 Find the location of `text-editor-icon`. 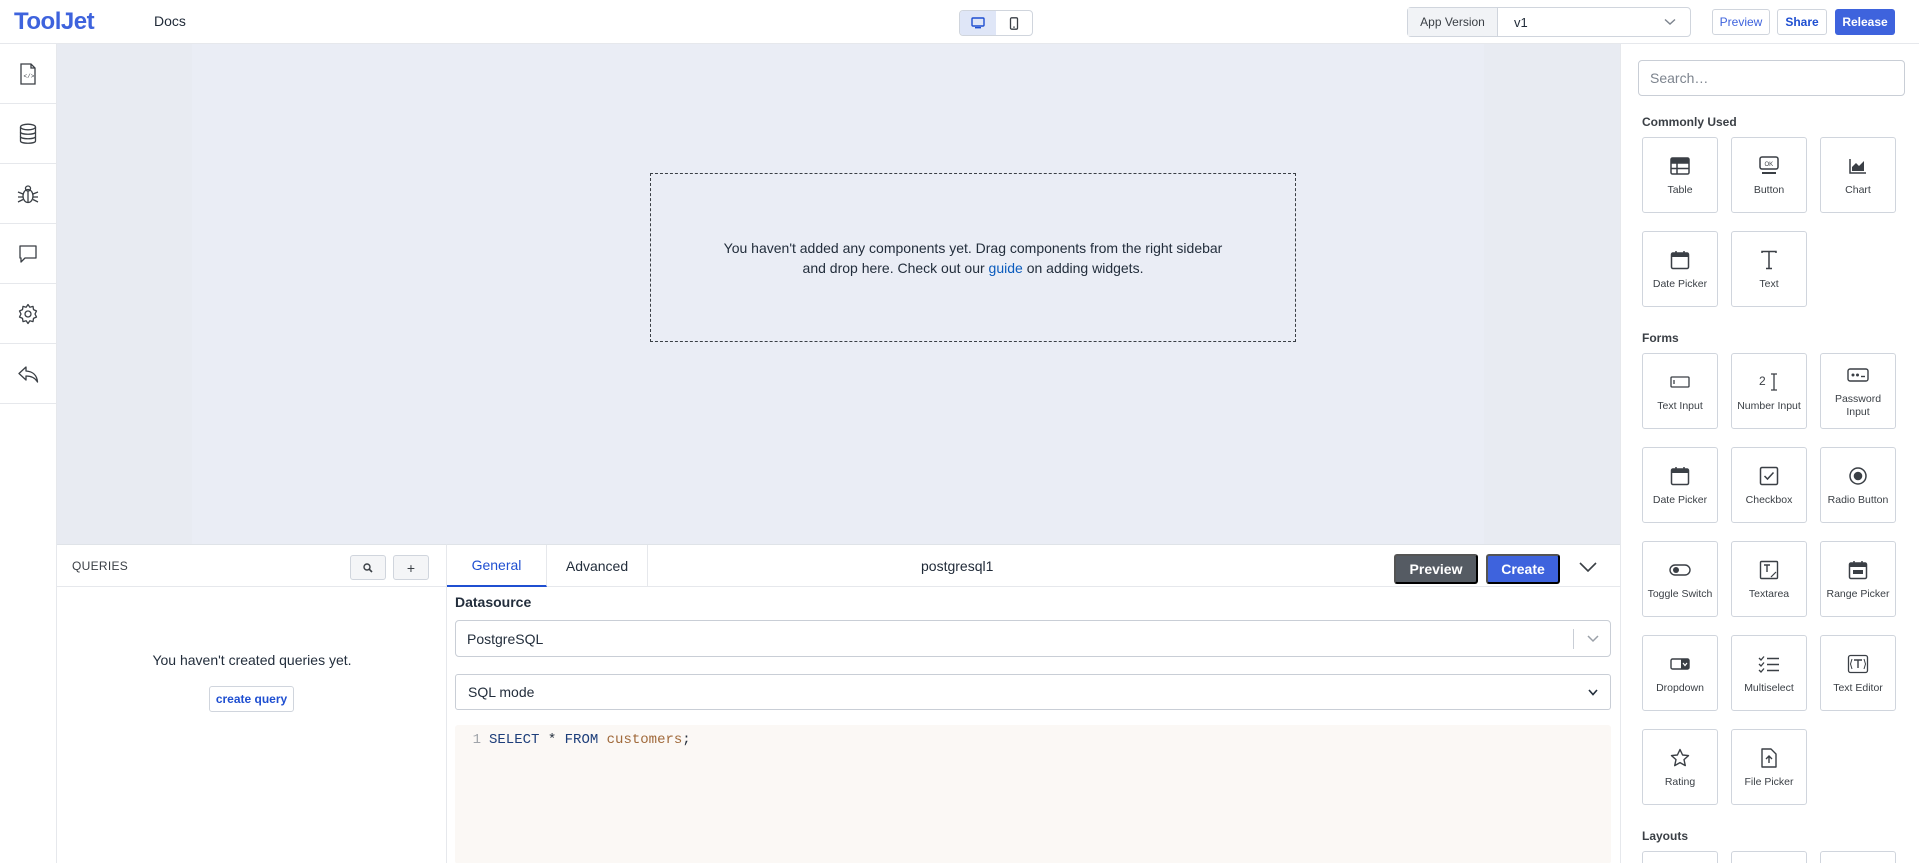

text-editor-icon is located at coordinates (1858, 663).